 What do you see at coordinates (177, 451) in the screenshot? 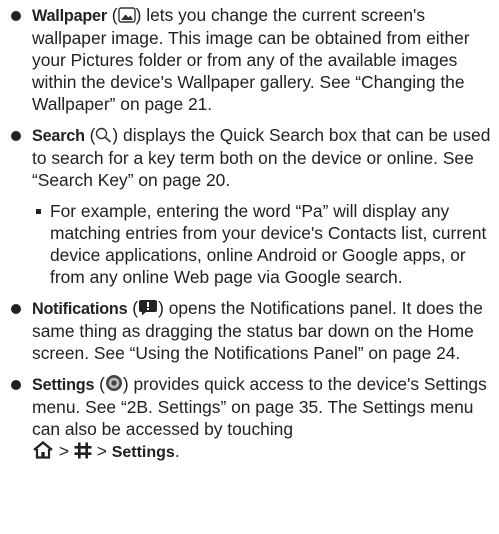
I see `path-period: .` at bounding box center [177, 451].